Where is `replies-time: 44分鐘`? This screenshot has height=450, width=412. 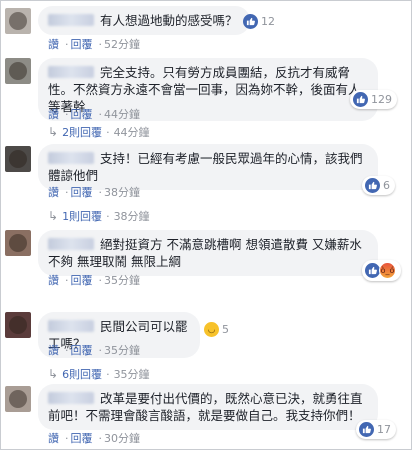
replies-time: 44分鐘 is located at coordinates (131, 132).